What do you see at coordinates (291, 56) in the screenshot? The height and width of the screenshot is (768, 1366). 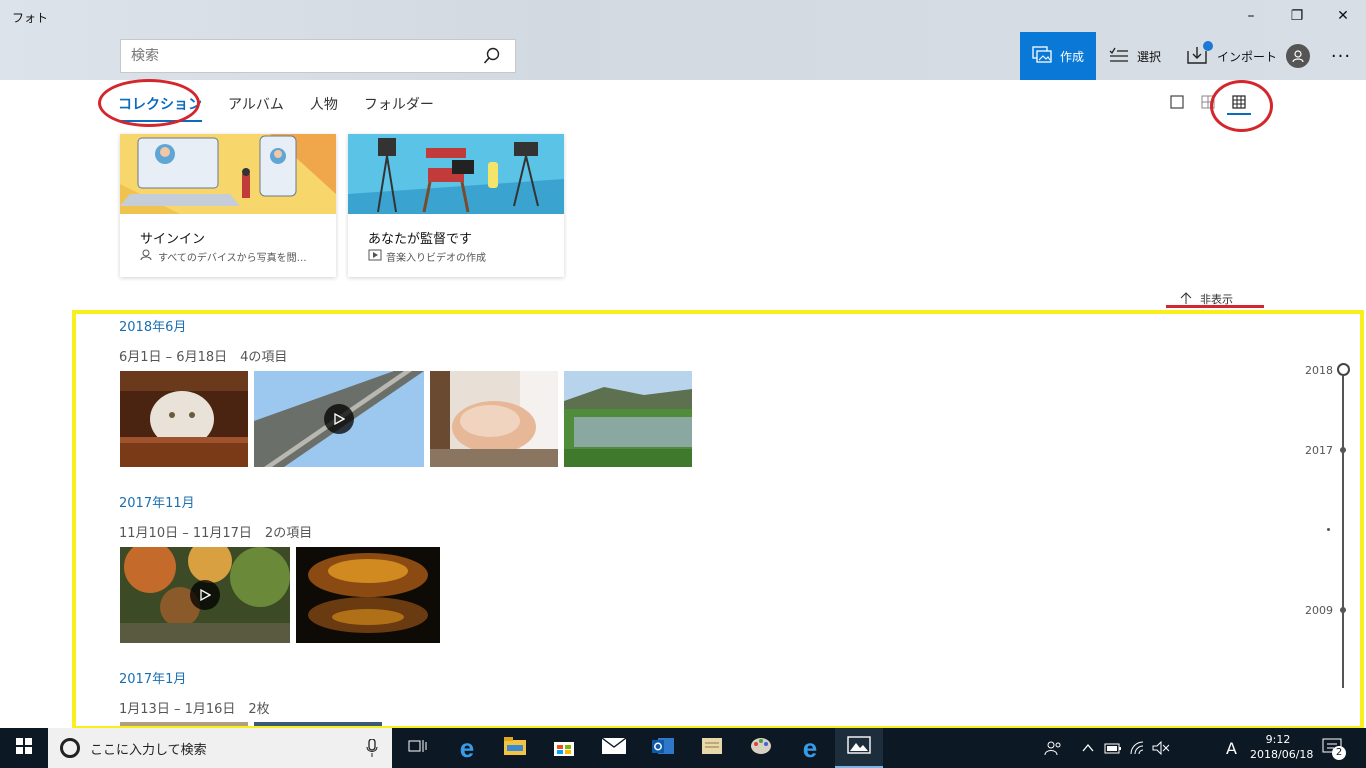 I see `search-input` at bounding box center [291, 56].